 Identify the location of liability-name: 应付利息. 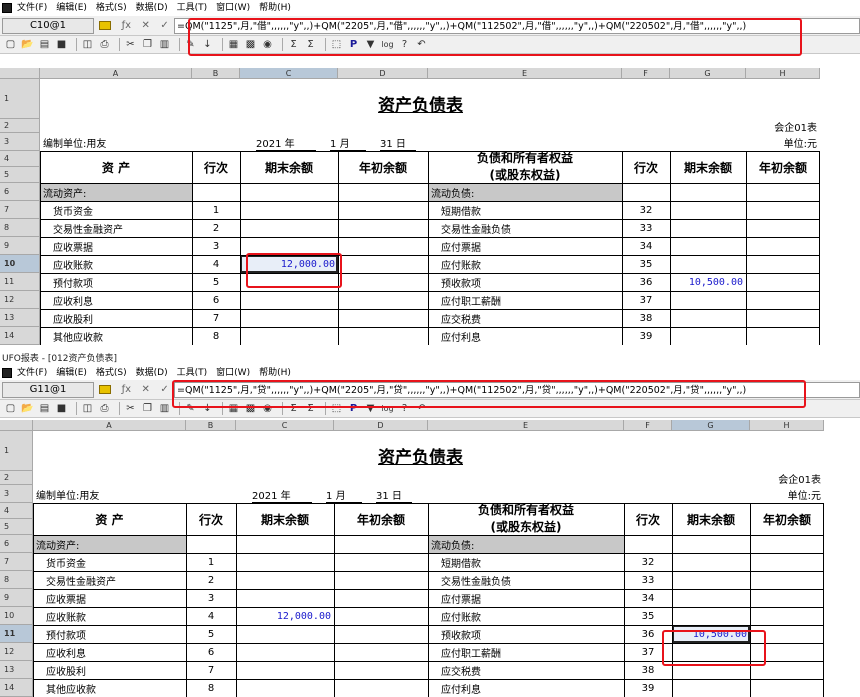
(526, 688).